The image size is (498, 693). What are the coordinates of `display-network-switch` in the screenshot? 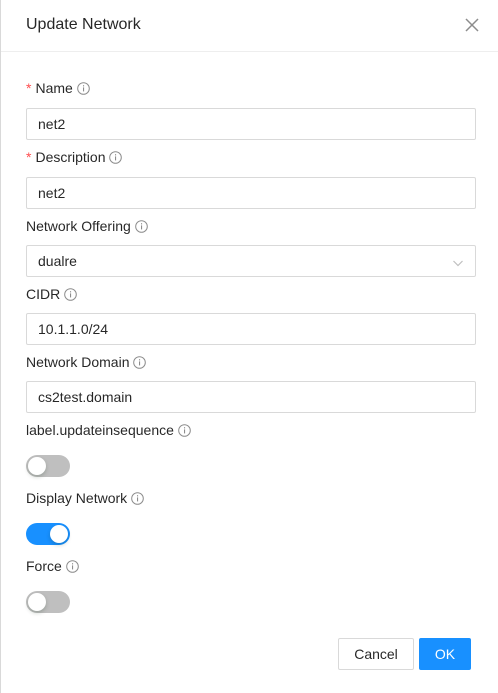 It's located at (48, 534).